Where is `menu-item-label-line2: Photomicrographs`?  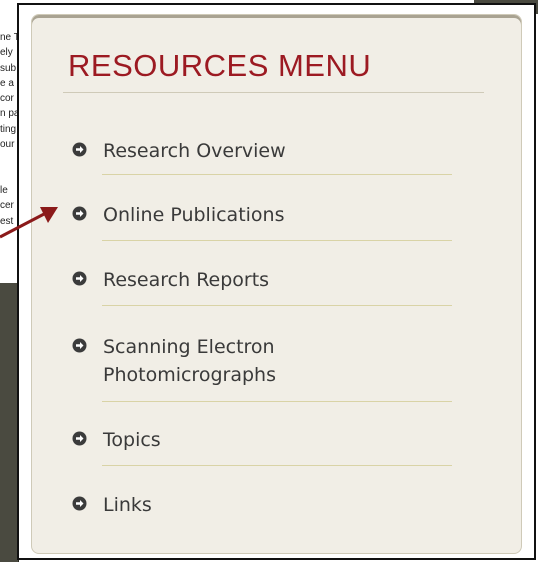 menu-item-label-line2: Photomicrographs is located at coordinates (189, 375).